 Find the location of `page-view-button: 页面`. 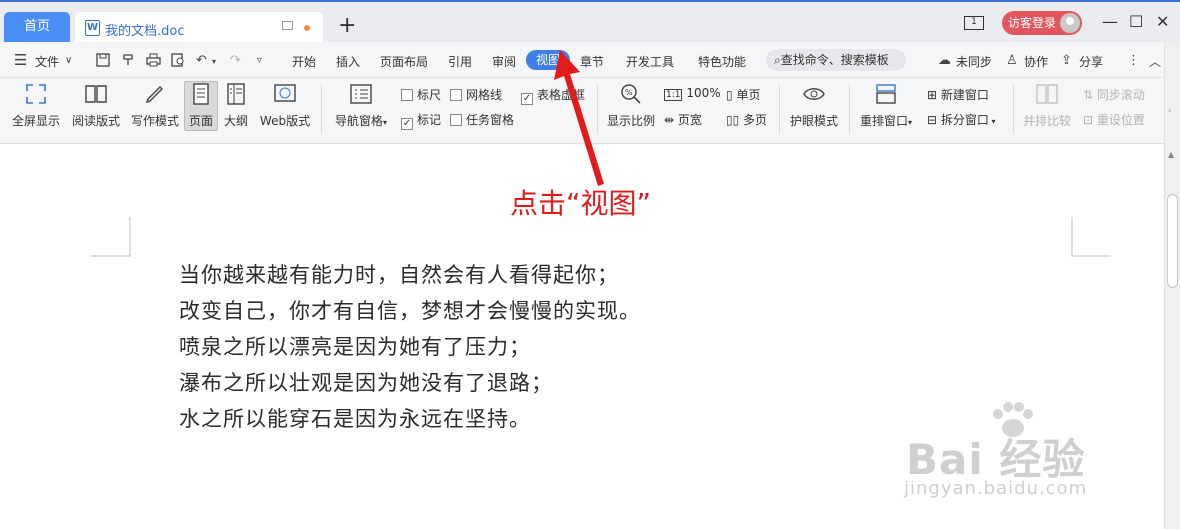

page-view-button: 页面 is located at coordinates (201, 105).